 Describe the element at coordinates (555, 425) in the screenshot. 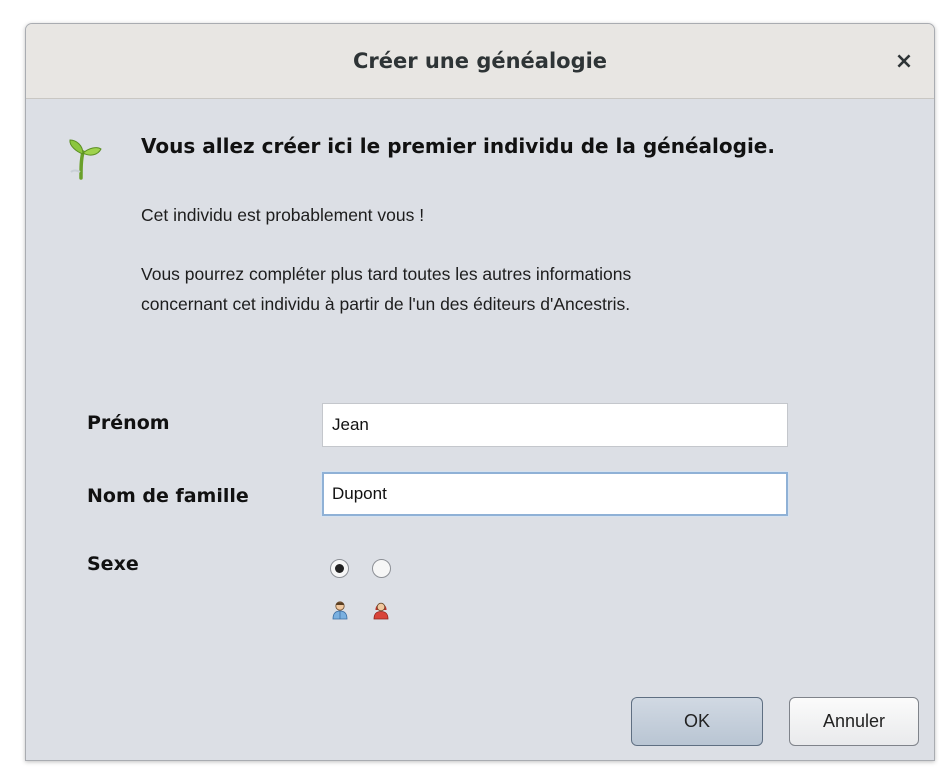

I see `firstname-field: Jean` at that location.